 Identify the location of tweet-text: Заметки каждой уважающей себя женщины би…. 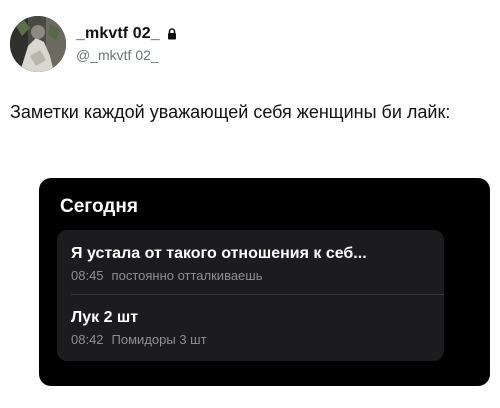
(230, 112).